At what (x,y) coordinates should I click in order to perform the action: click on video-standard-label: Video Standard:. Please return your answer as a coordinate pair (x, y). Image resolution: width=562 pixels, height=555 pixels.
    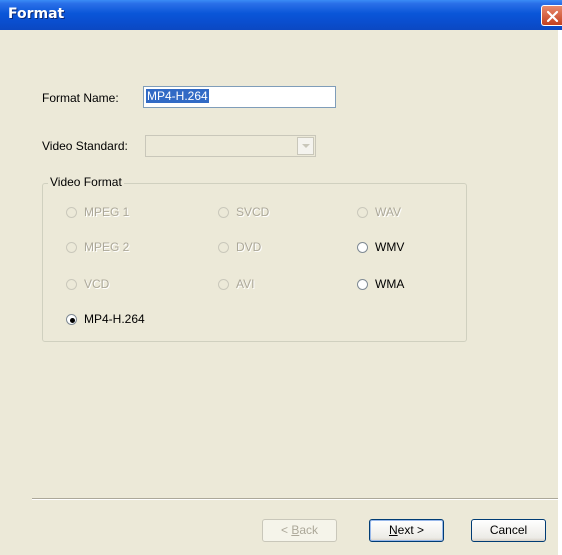
    Looking at the image, I should click on (85, 146).